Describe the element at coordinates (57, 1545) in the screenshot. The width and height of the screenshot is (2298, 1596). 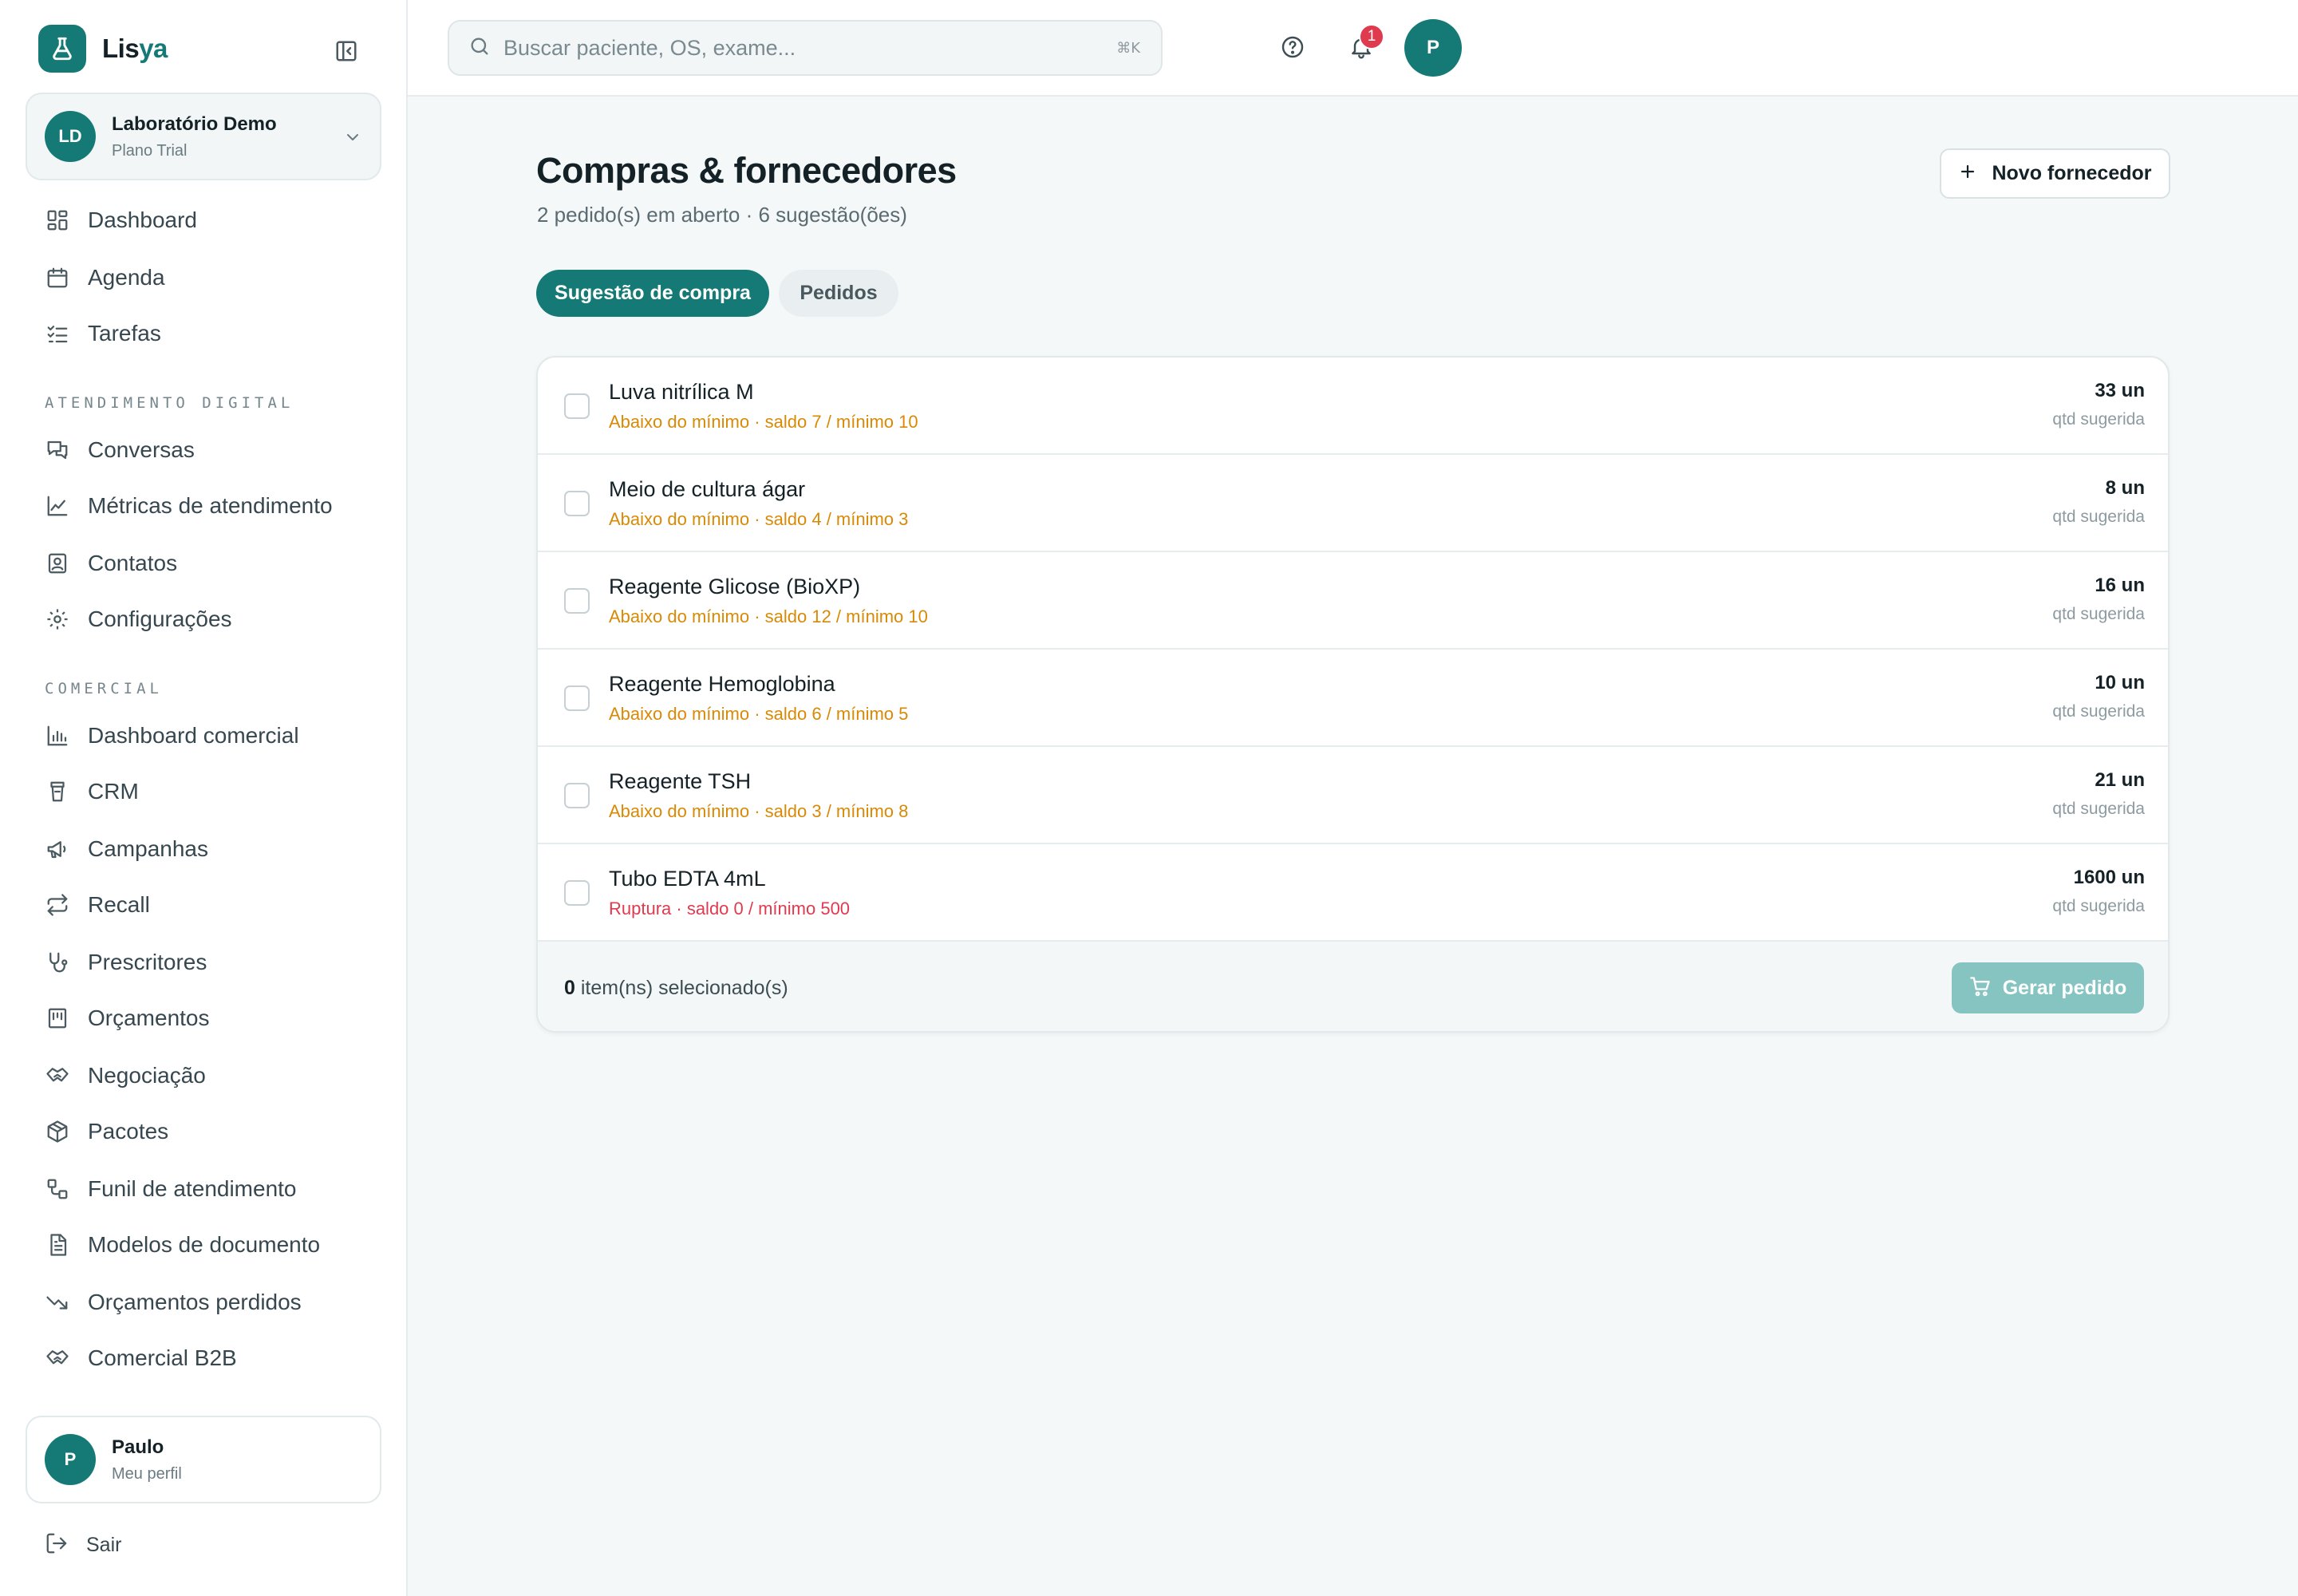
I see `logout-icon` at that location.